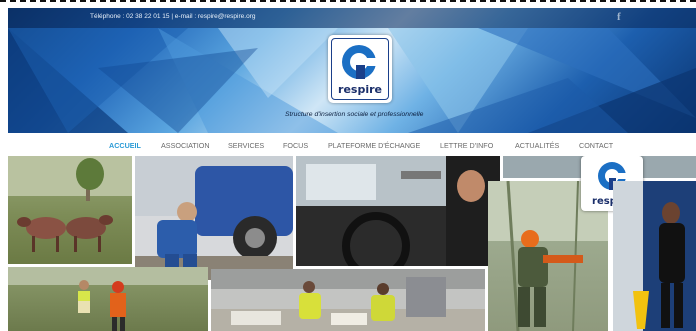  Describe the element at coordinates (466, 145) in the screenshot. I see `nav-lettre-info: LETTRE D'INFO` at that location.